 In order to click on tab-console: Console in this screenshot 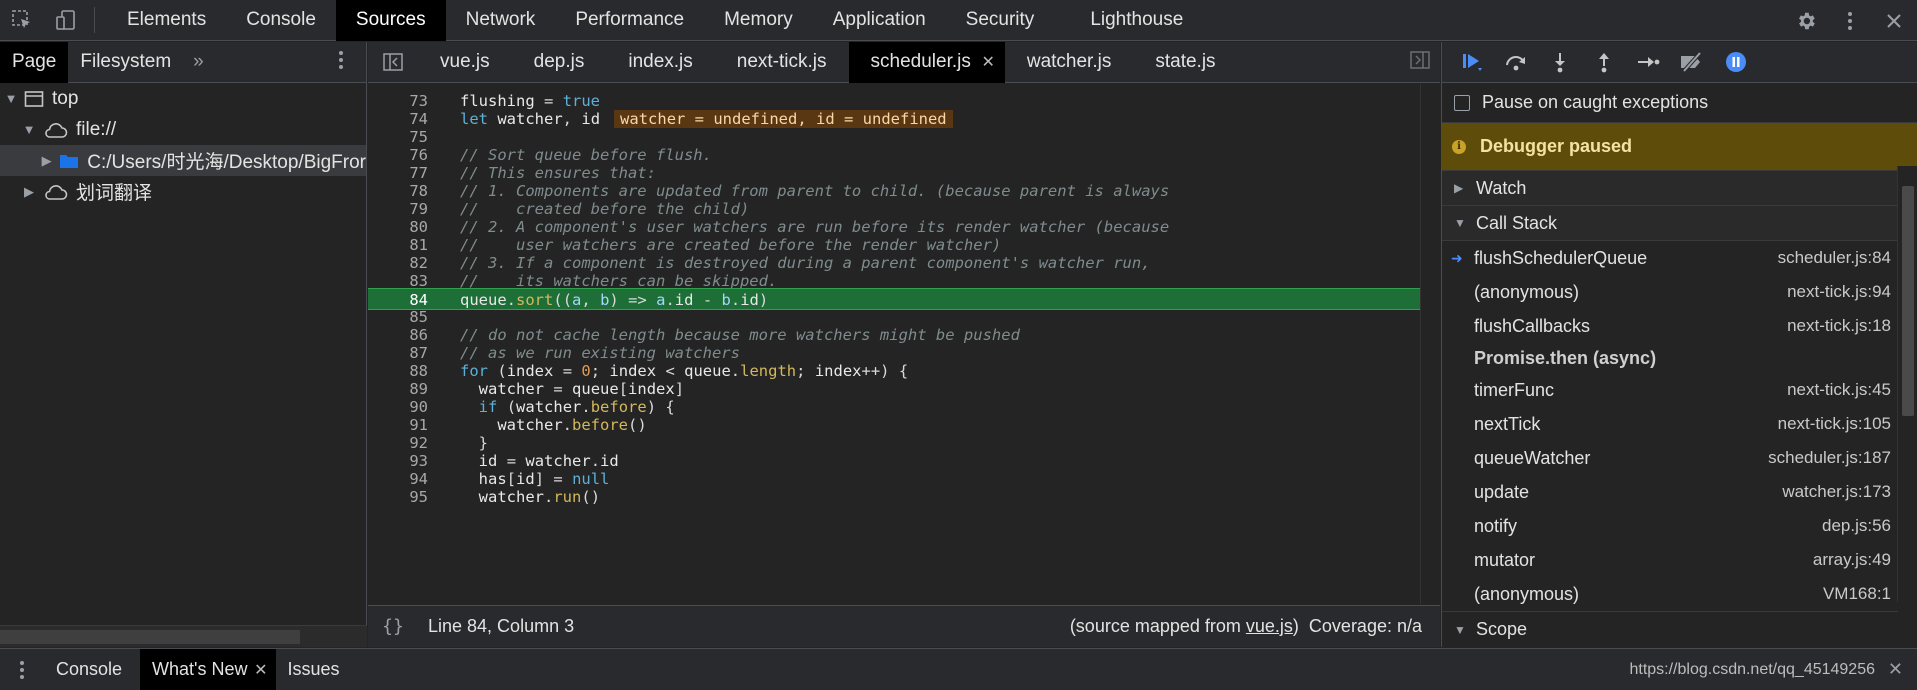, I will do `click(281, 20)`.